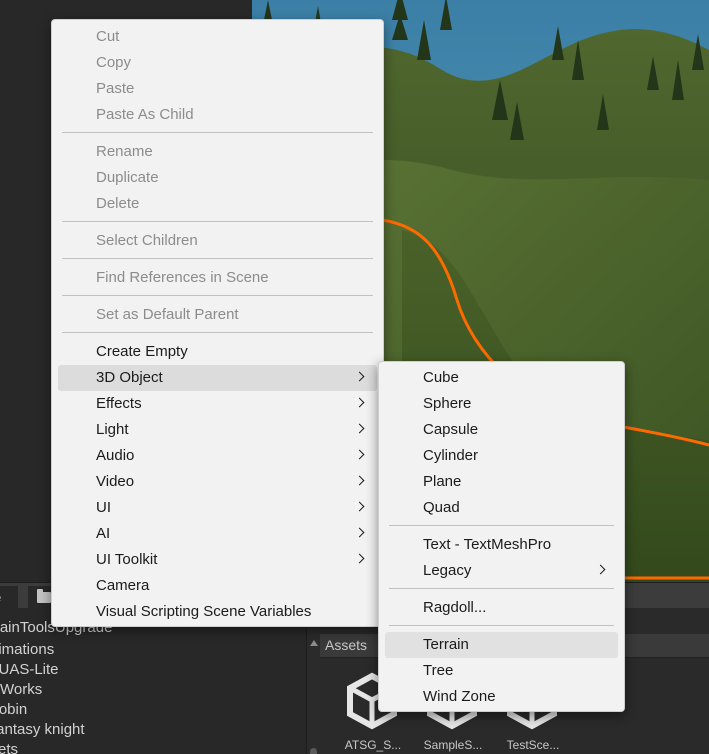 This screenshot has height=754, width=709. I want to click on console-tab: e, so click(9, 597).